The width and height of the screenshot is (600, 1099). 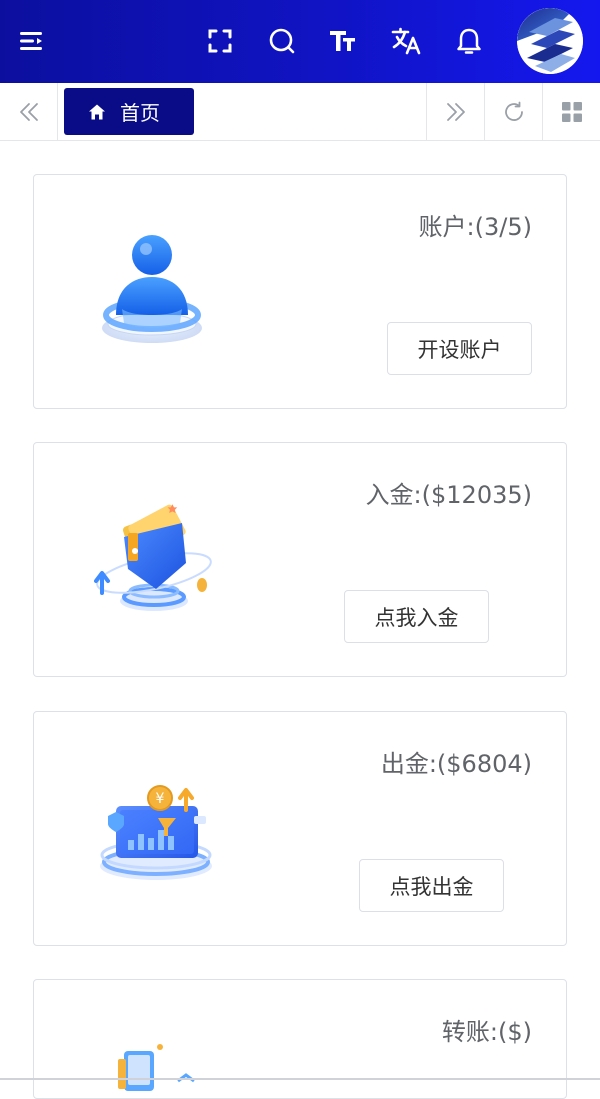 What do you see at coordinates (300, 112) in the screenshot?
I see `tab-bar: 首页` at bounding box center [300, 112].